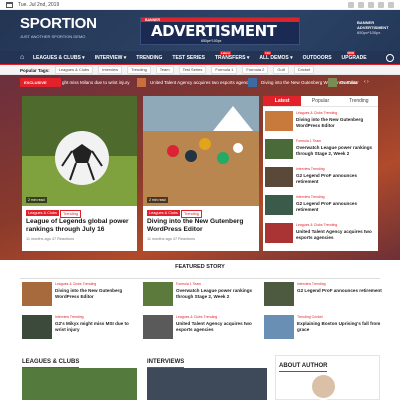 The height and width of the screenshot is (400, 400). What do you see at coordinates (200, 278) in the screenshot?
I see `featured-divider` at bounding box center [200, 278].